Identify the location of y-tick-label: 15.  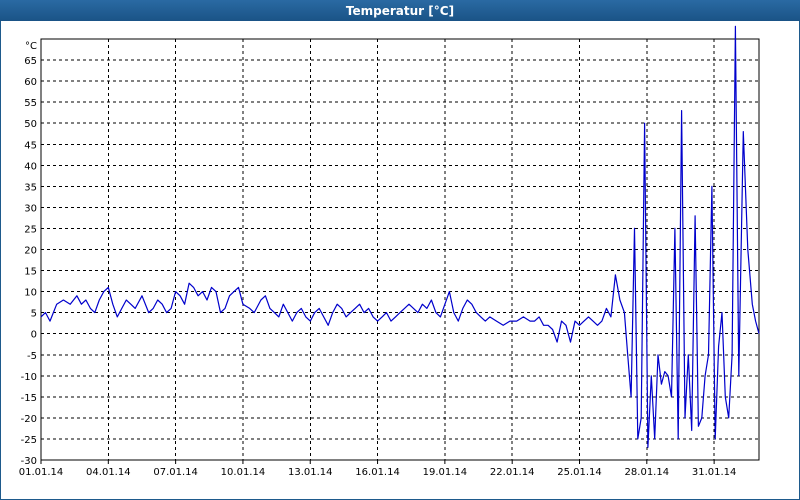
(30, 272).